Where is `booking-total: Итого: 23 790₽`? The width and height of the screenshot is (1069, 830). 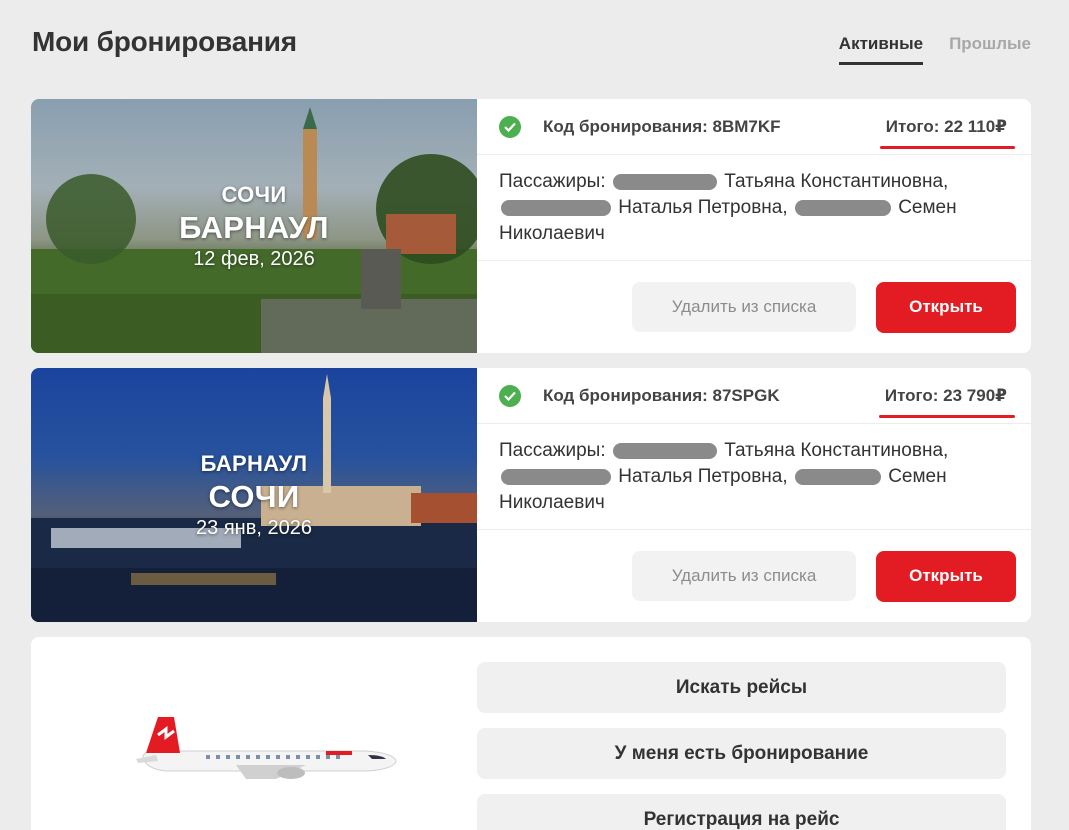 booking-total: Итого: 23 790₽ is located at coordinates (946, 402).